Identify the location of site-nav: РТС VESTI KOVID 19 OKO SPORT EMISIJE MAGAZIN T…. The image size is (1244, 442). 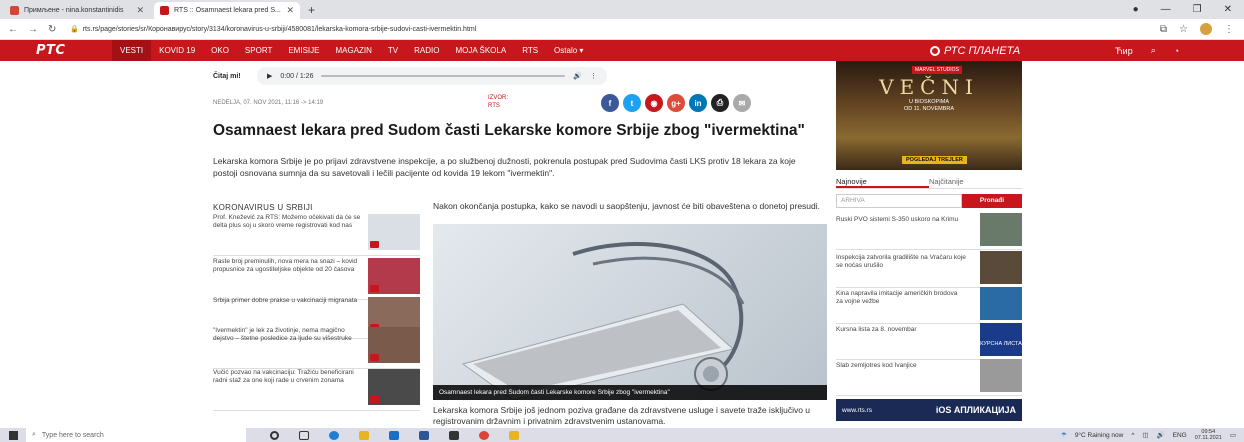
(622, 50).